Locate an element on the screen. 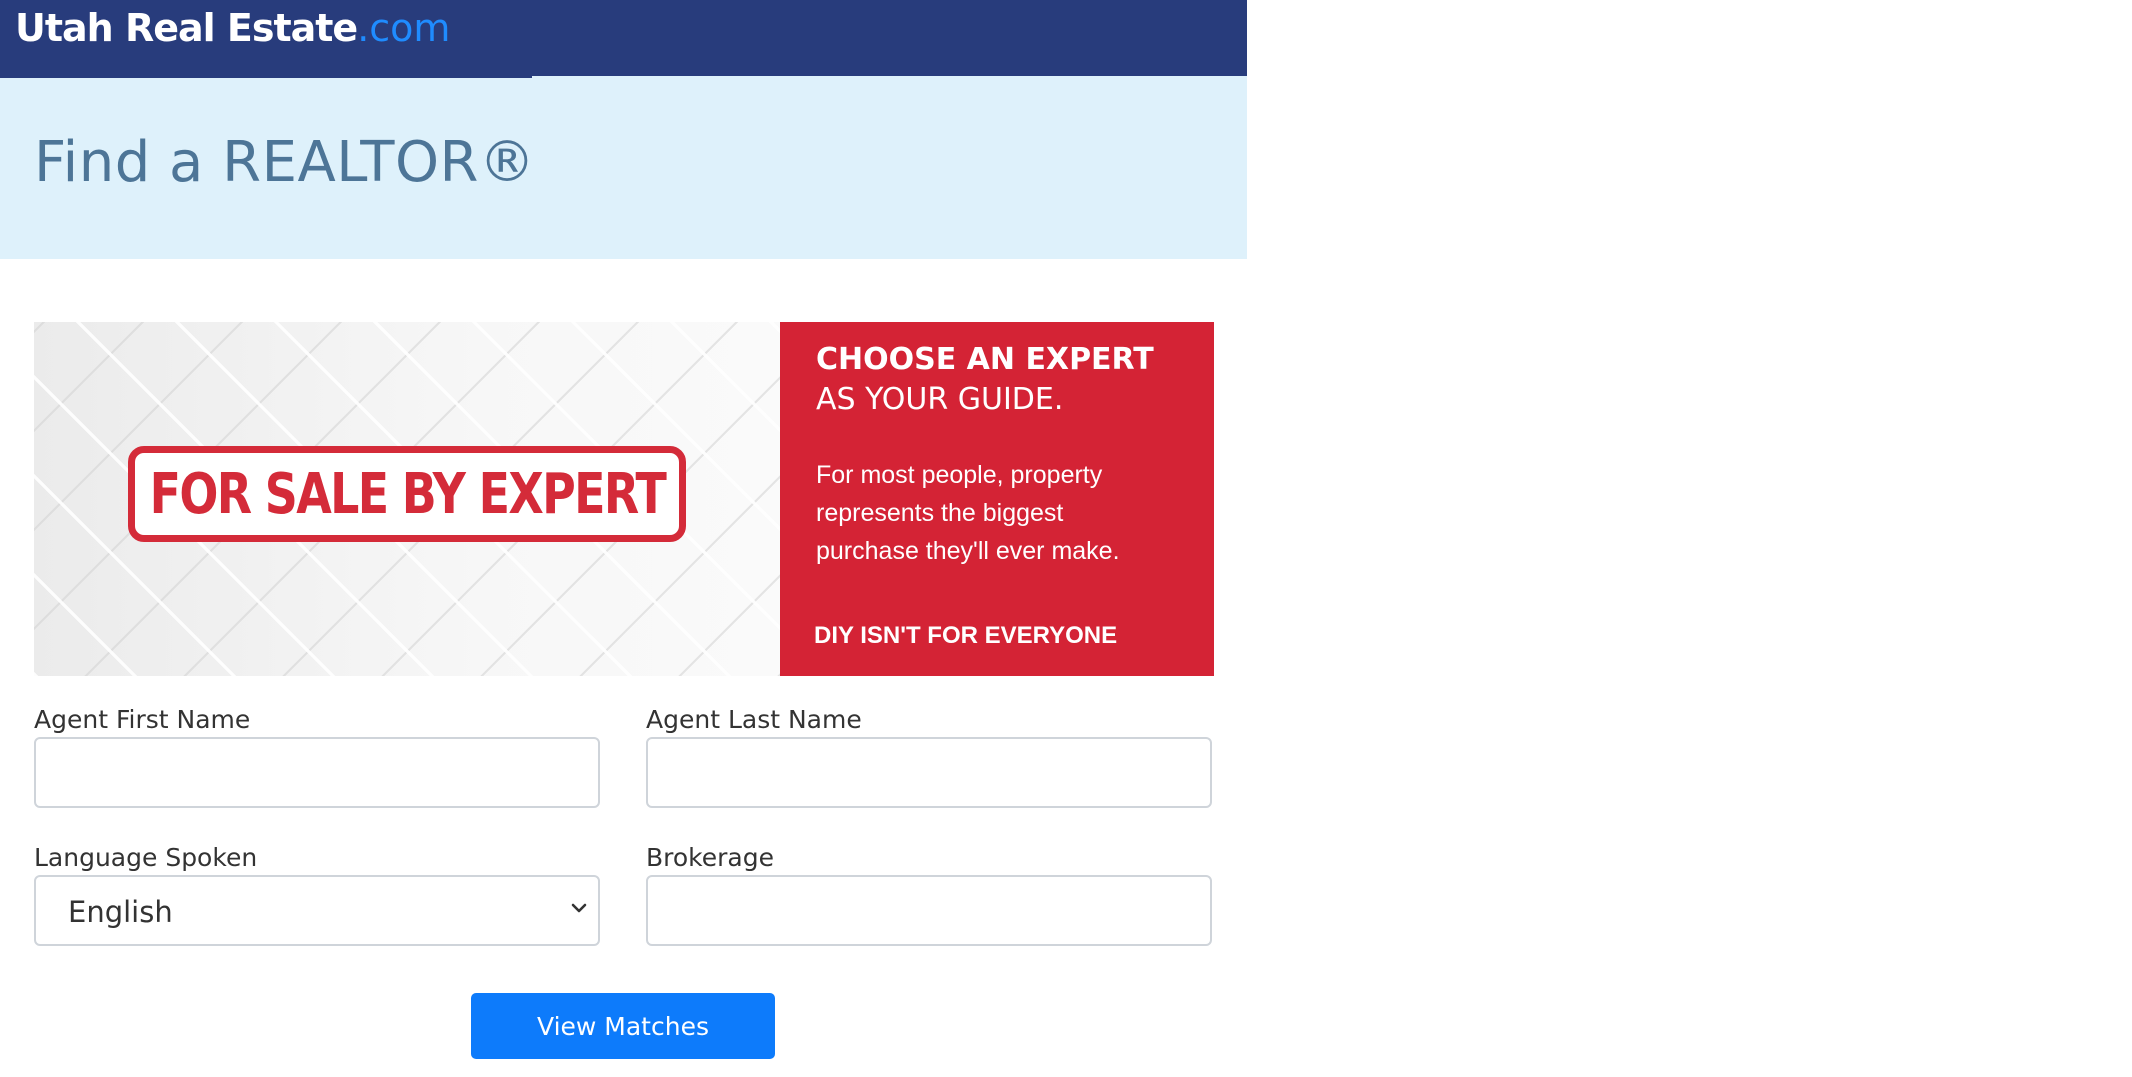 The image size is (2132, 1077). chevron-down-icon is located at coordinates (579, 908).